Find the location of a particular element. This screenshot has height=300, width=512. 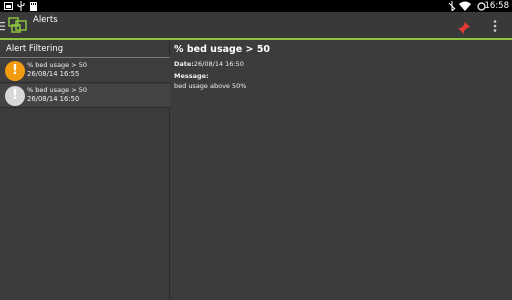

detail-date: Date:26/08/14 16:50 is located at coordinates (209, 64).